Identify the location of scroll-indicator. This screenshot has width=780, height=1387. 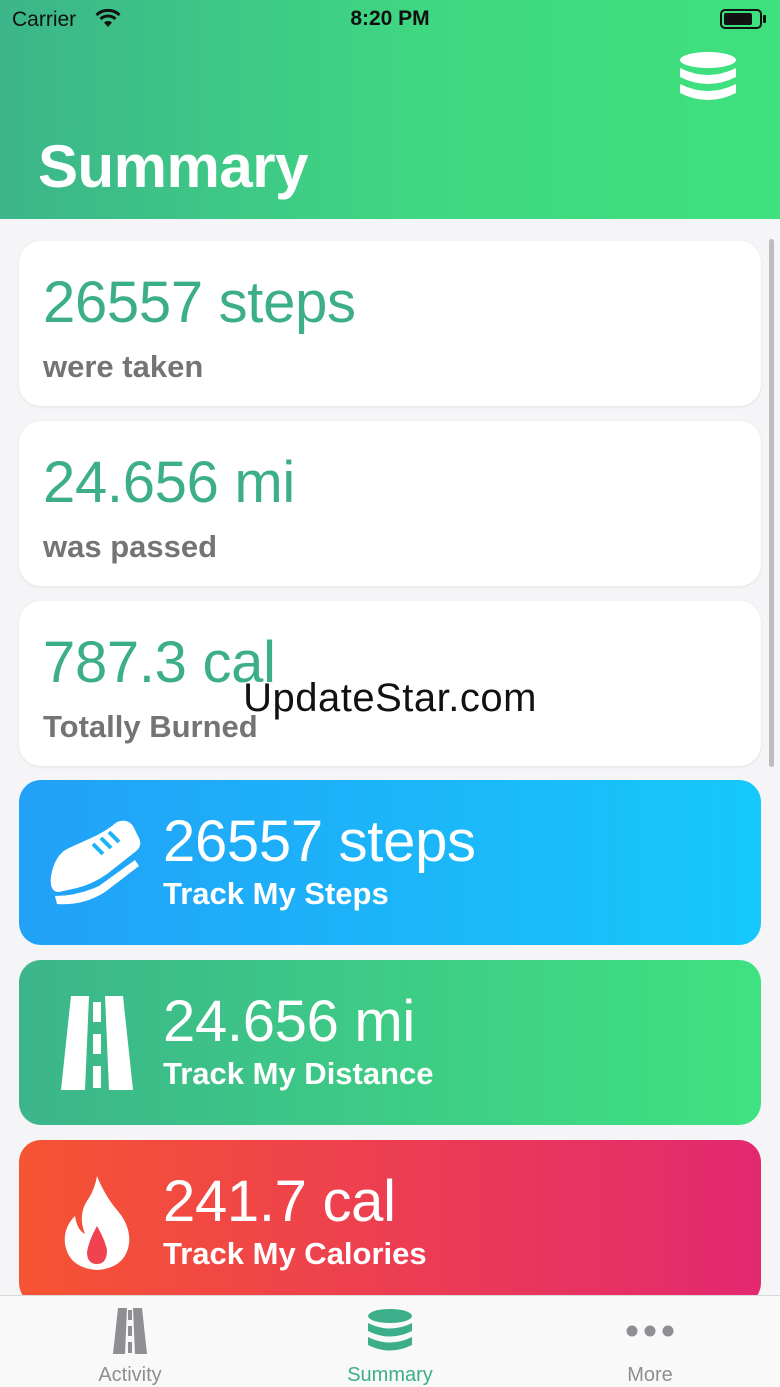
(771, 503).